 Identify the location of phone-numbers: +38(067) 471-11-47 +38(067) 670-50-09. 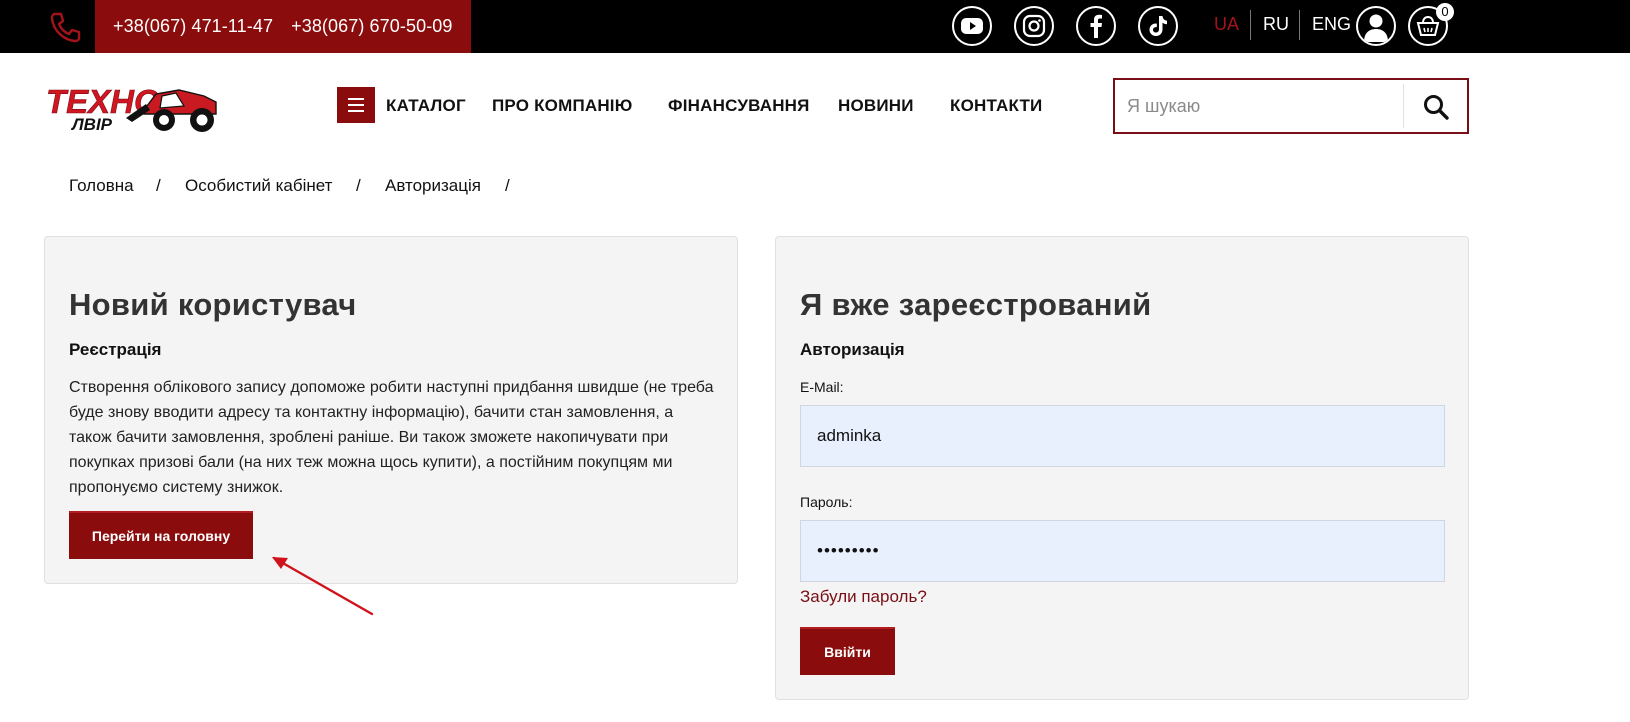
(283, 26).